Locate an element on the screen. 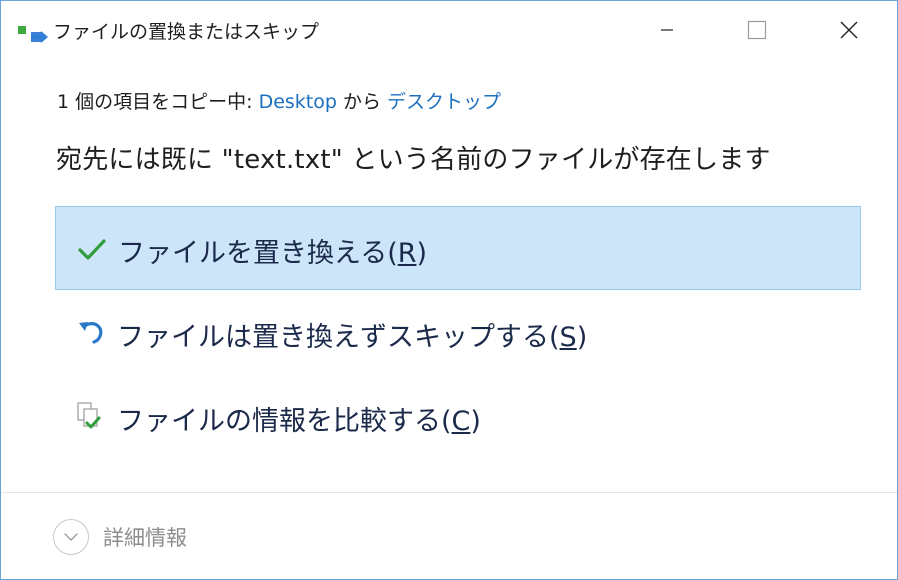 The height and width of the screenshot is (580, 898). source-link: Desktop is located at coordinates (298, 102).